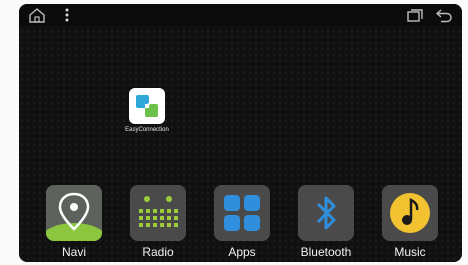 Image resolution: width=468 pixels, height=265 pixels. I want to click on back-icon, so click(444, 15).